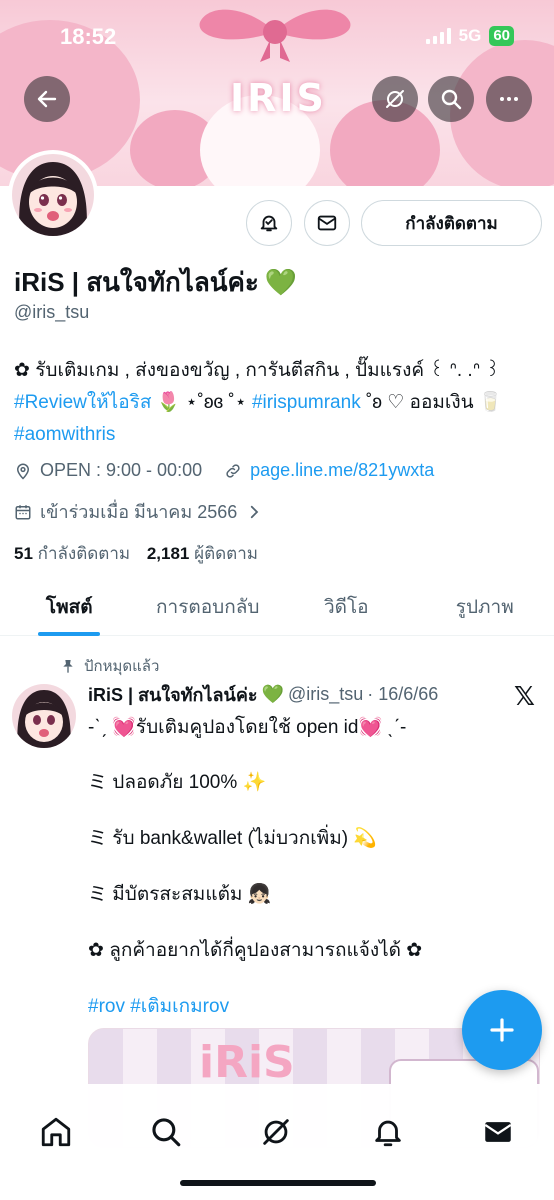  Describe the element at coordinates (84, 553) in the screenshot. I see `following-label: กำลังติดตาม` at that location.